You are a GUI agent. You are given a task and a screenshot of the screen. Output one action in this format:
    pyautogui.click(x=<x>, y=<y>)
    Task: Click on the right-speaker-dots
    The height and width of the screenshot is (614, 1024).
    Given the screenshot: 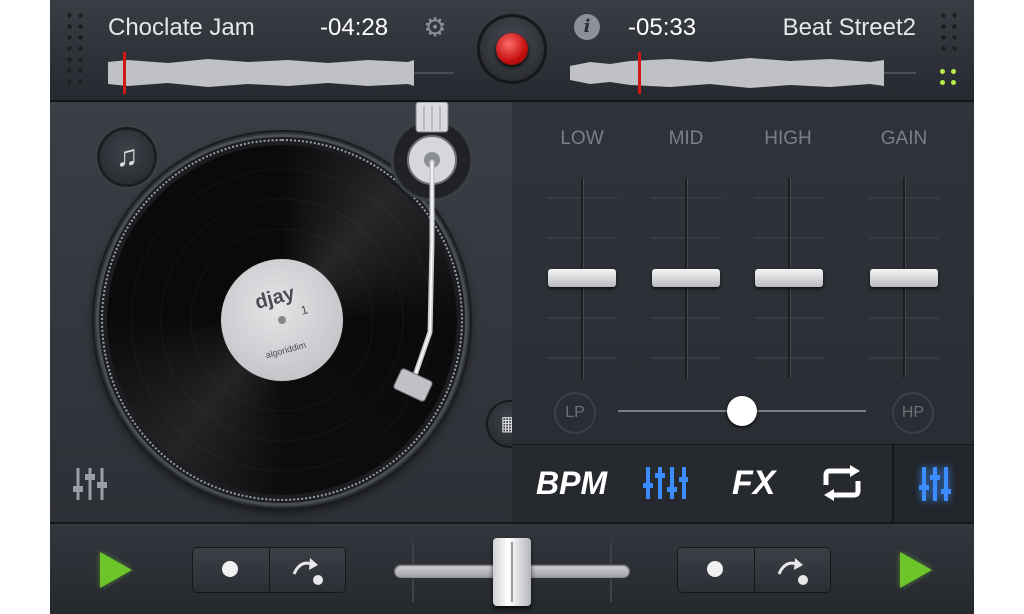 What is the action you would take?
    pyautogui.click(x=949, y=32)
    